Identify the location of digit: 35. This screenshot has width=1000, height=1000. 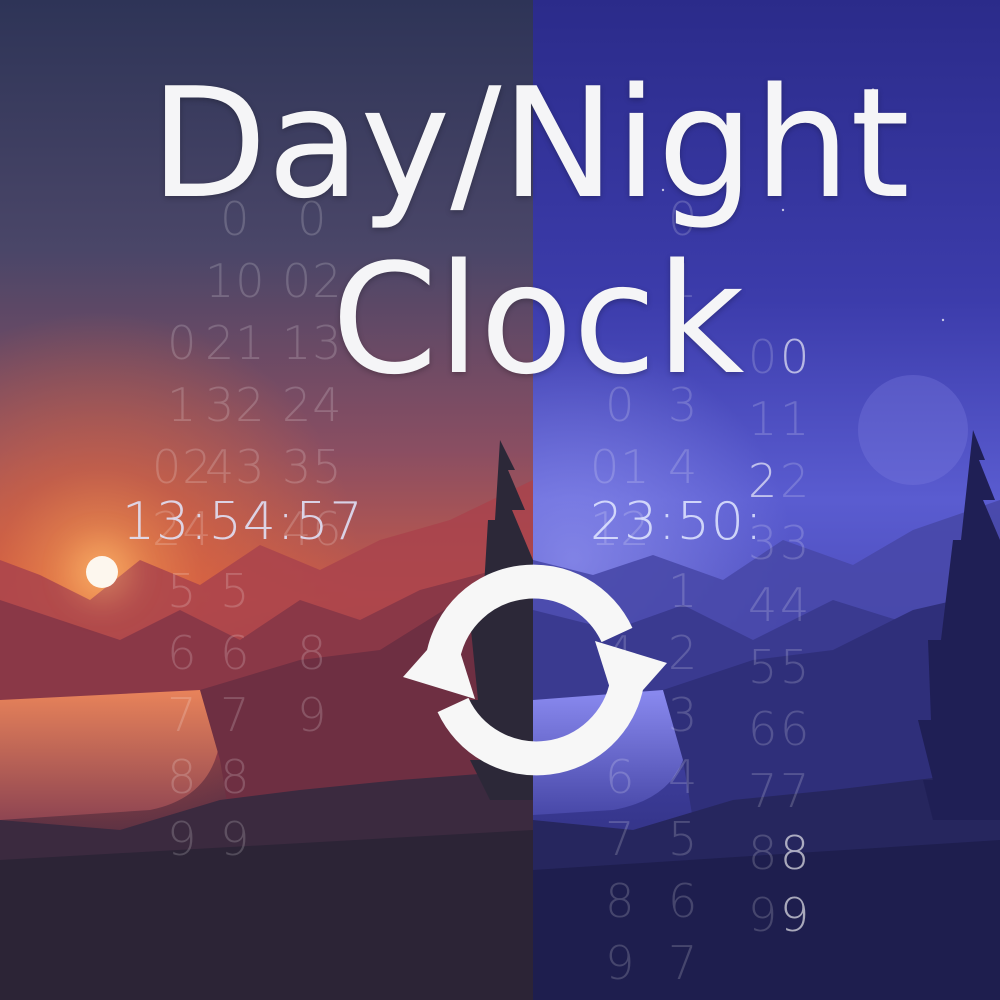
(312, 467).